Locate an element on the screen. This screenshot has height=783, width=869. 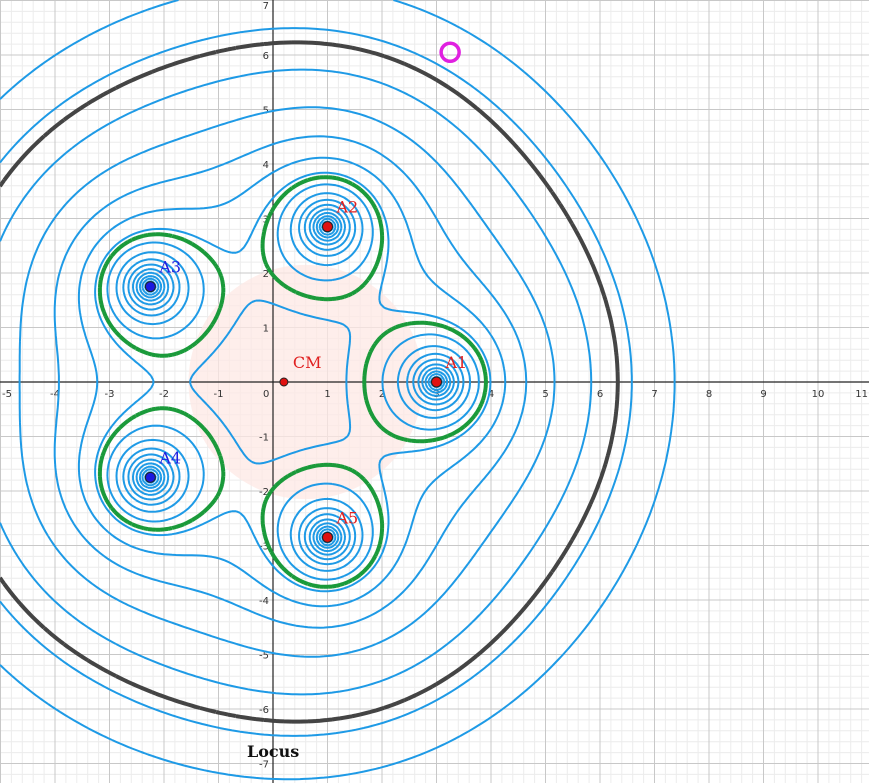
y-tick-label: -6 is located at coordinates (264, 710).